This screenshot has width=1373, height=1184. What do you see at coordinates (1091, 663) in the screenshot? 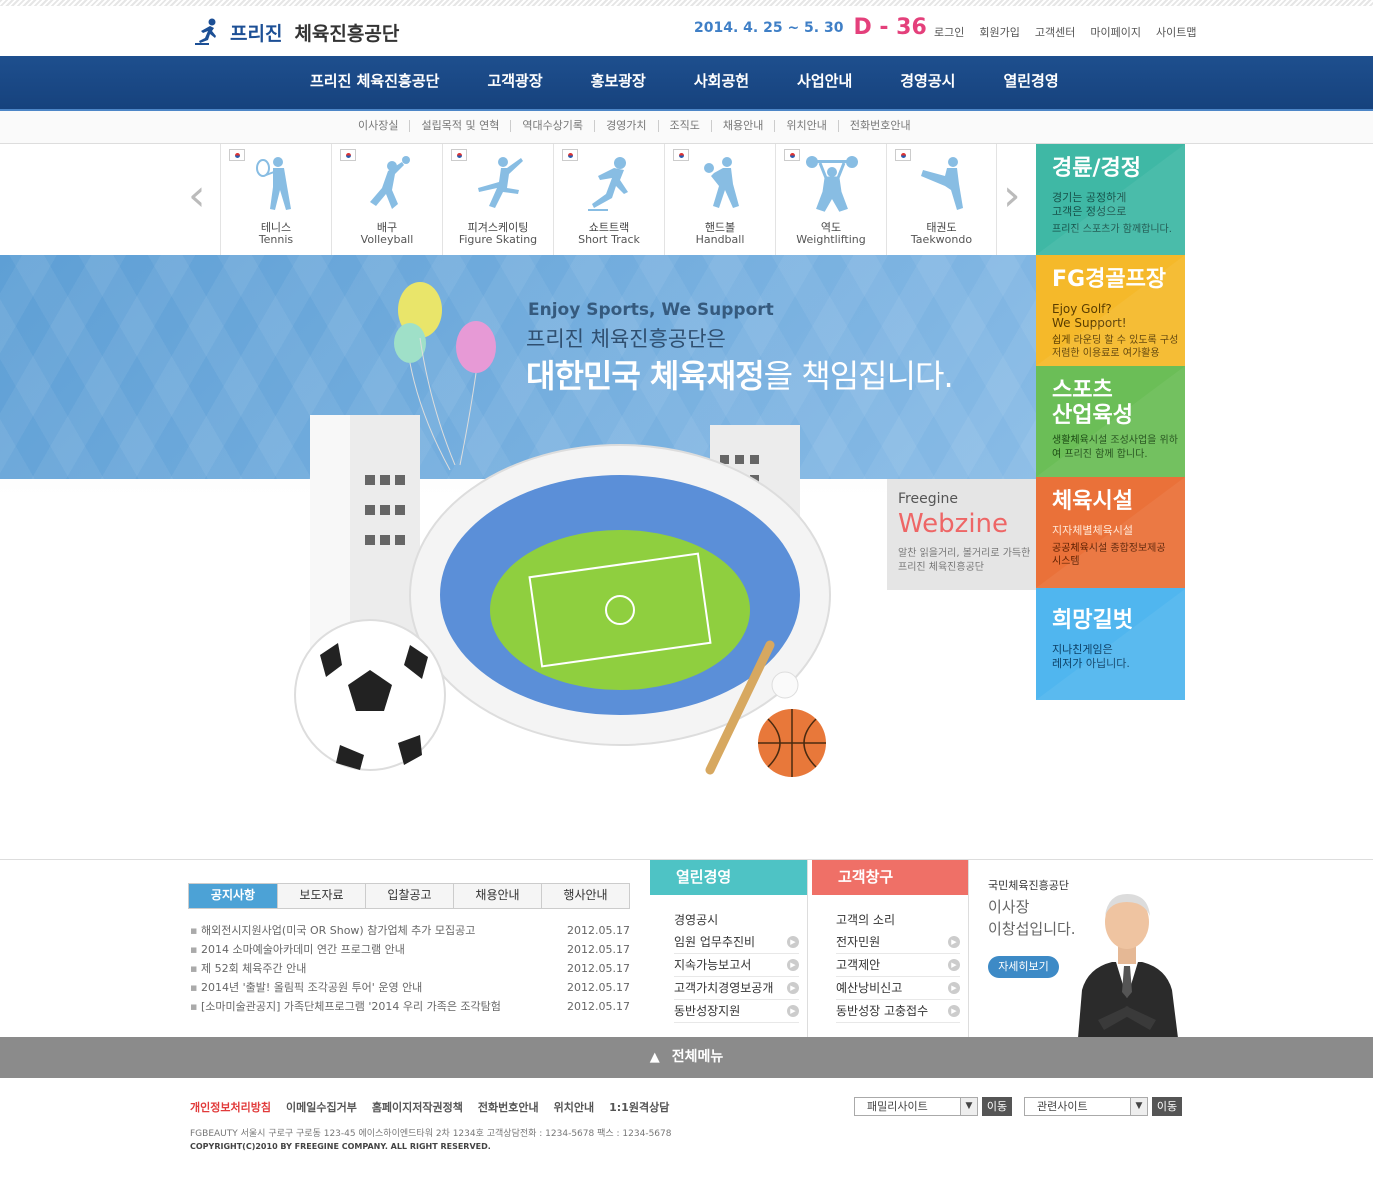
I see `panel-desc-line: 레저가 아닙니다.` at bounding box center [1091, 663].